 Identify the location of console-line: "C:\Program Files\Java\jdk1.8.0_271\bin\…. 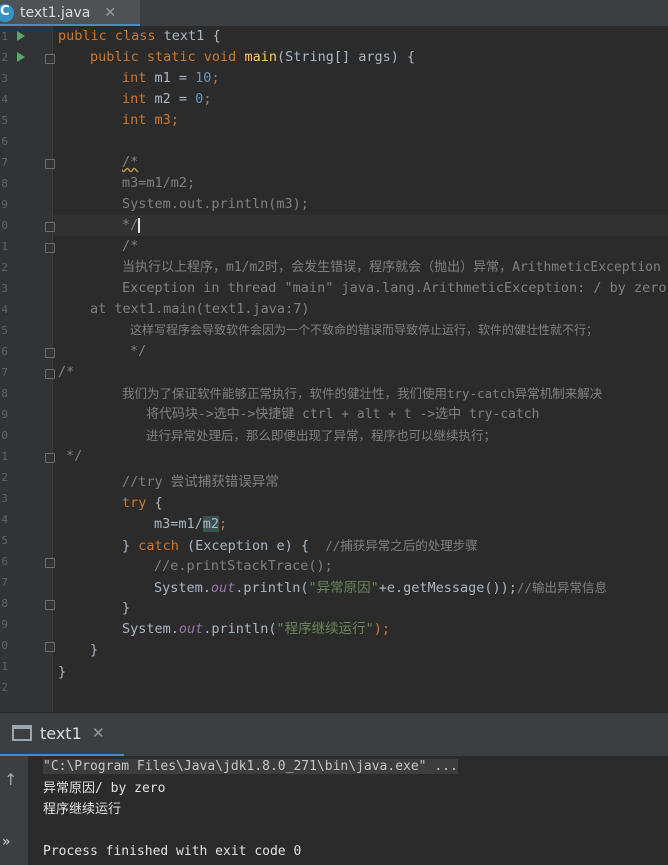
(250, 766).